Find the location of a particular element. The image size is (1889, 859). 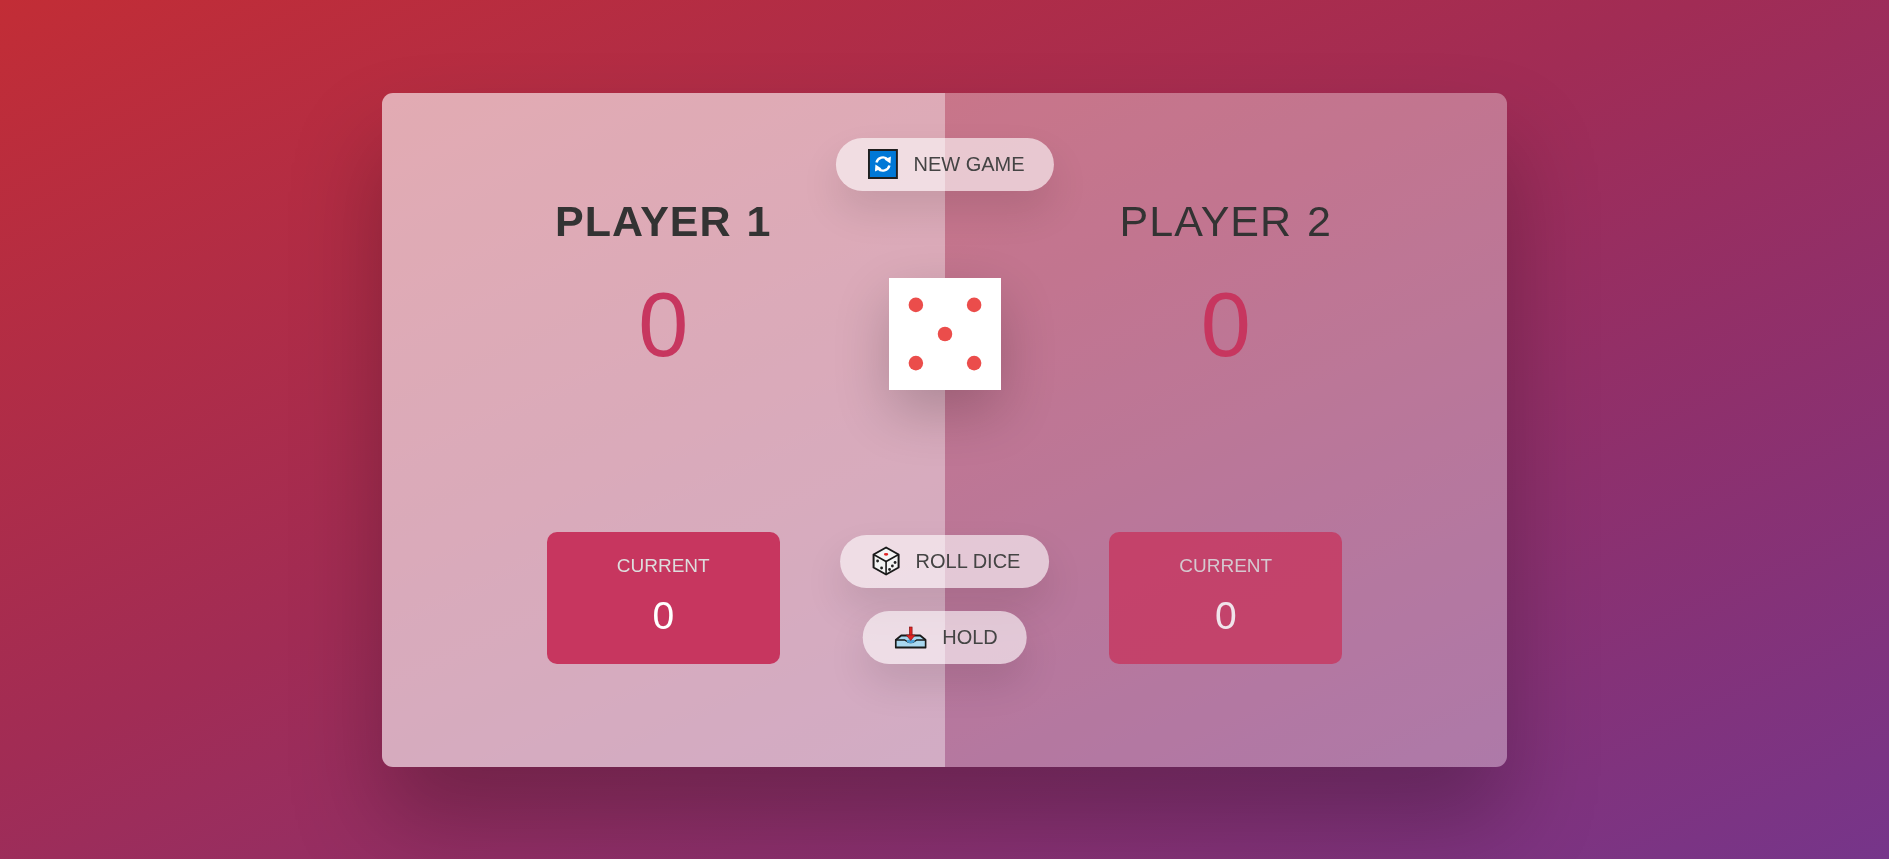

roll-dice-button: ROLL DICE is located at coordinates (944, 561).